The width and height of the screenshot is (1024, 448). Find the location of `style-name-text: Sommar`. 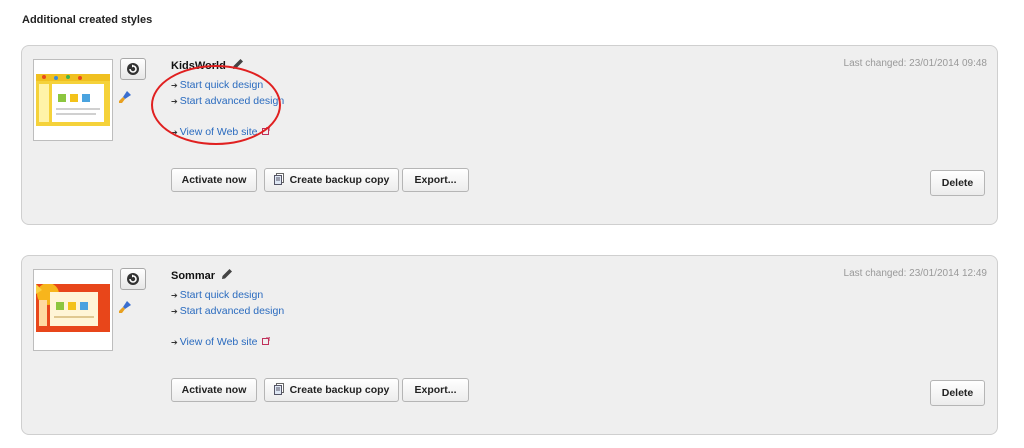

style-name-text: Sommar is located at coordinates (193, 276).